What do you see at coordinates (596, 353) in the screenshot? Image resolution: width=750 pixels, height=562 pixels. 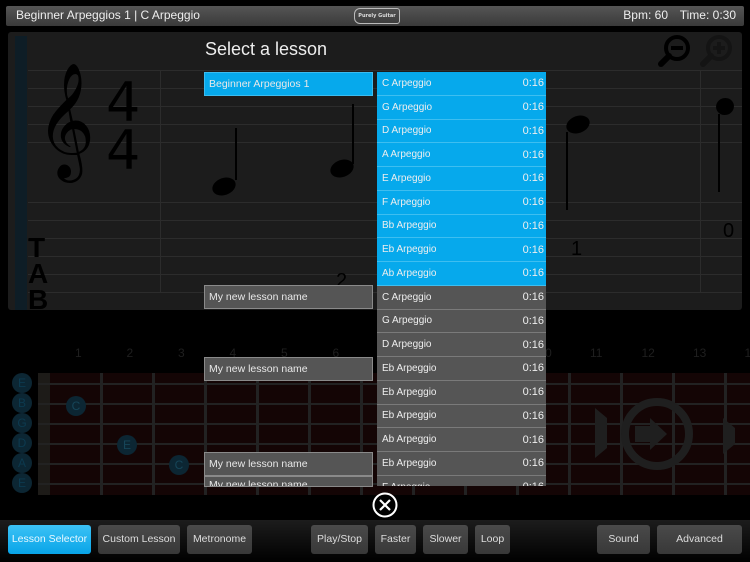 I see `fret-number: 11` at bounding box center [596, 353].